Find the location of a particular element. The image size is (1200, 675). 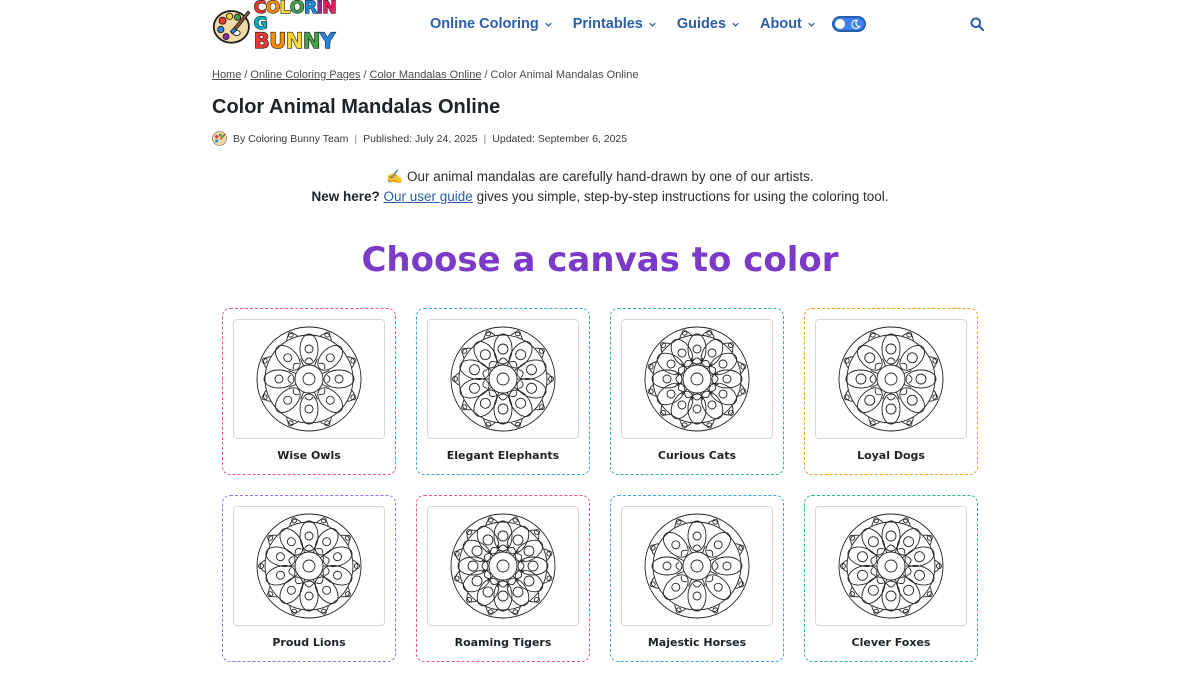

dark-mode-toggle is located at coordinates (848, 24).